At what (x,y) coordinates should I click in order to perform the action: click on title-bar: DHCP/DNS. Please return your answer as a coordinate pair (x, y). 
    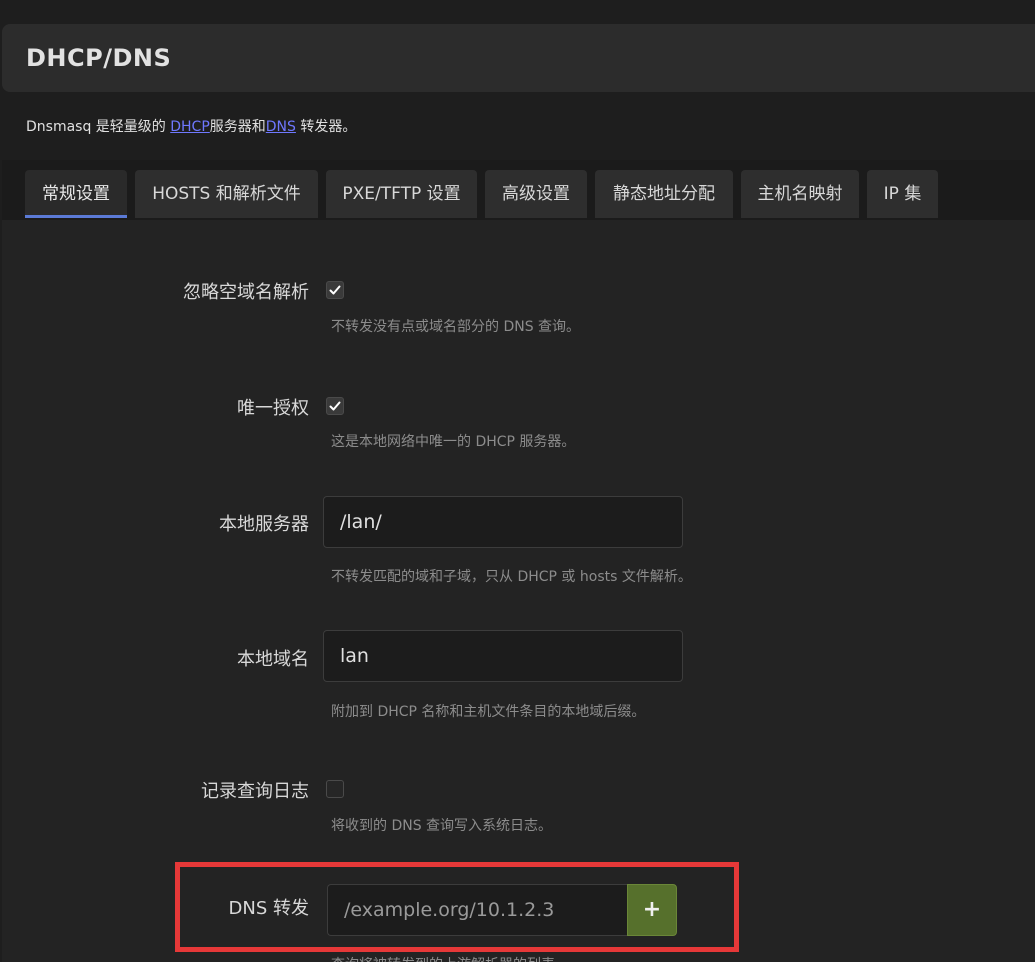
    Looking at the image, I should click on (518, 58).